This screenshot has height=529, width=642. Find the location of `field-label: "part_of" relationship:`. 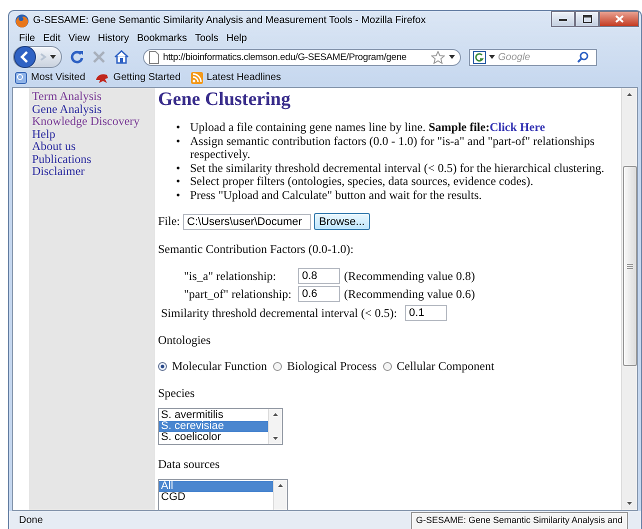

field-label: "part_of" relationship: is located at coordinates (238, 294).